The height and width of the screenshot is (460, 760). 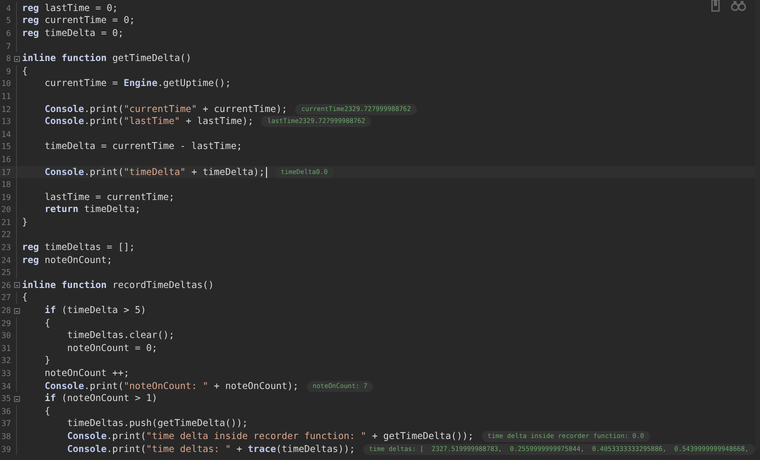 What do you see at coordinates (5, 436) in the screenshot?
I see `line-number: 38` at bounding box center [5, 436].